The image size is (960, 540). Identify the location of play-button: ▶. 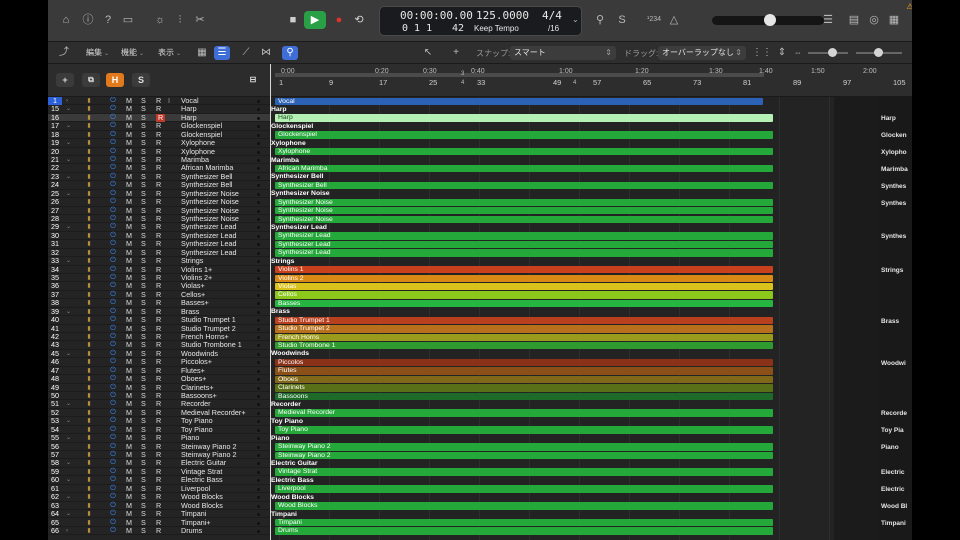
(315, 20).